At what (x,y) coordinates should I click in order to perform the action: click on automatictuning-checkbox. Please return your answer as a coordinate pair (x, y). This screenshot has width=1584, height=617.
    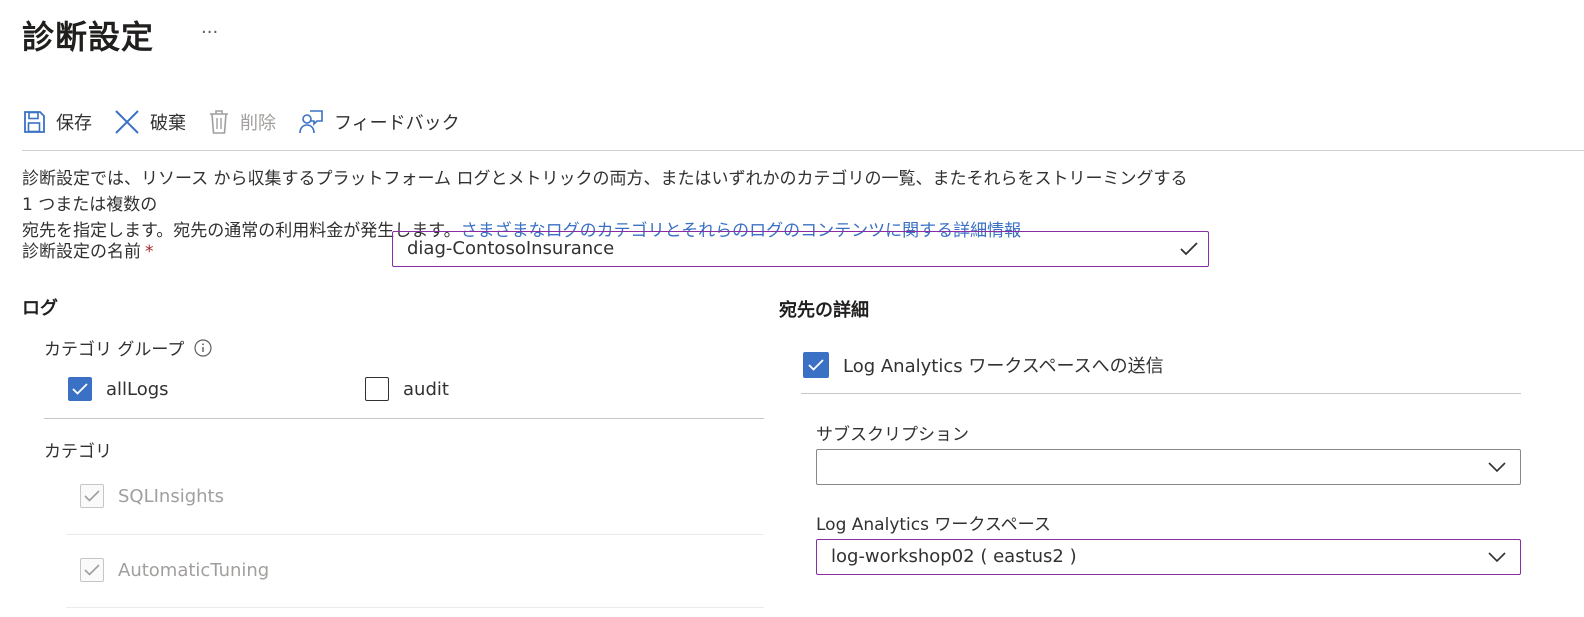
    Looking at the image, I should click on (92, 570).